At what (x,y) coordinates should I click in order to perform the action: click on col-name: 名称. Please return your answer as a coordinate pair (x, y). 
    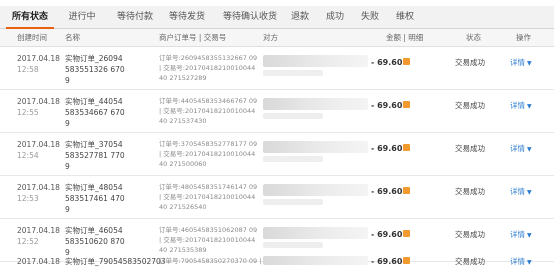
    Looking at the image, I should click on (72, 37).